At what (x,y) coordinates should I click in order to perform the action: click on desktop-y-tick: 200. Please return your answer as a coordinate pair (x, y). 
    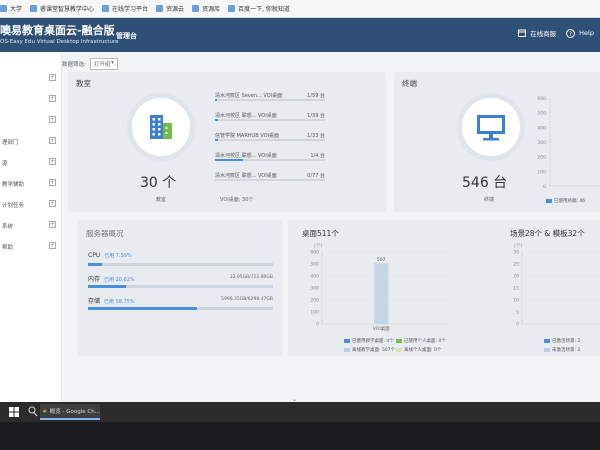
    Looking at the image, I should click on (314, 301).